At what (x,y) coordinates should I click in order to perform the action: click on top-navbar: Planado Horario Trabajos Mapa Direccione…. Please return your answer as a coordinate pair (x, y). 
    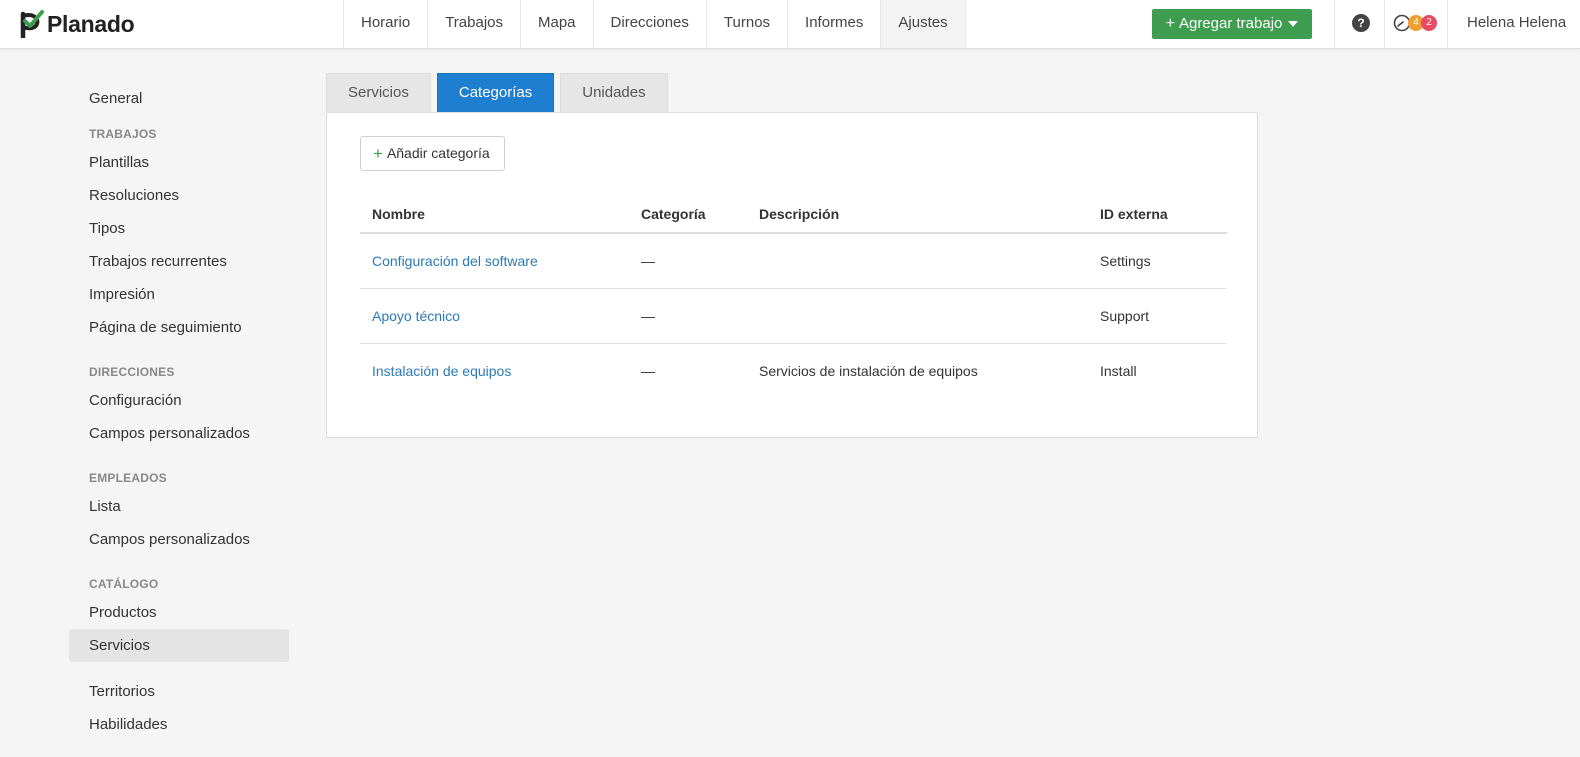
    Looking at the image, I should click on (790, 24).